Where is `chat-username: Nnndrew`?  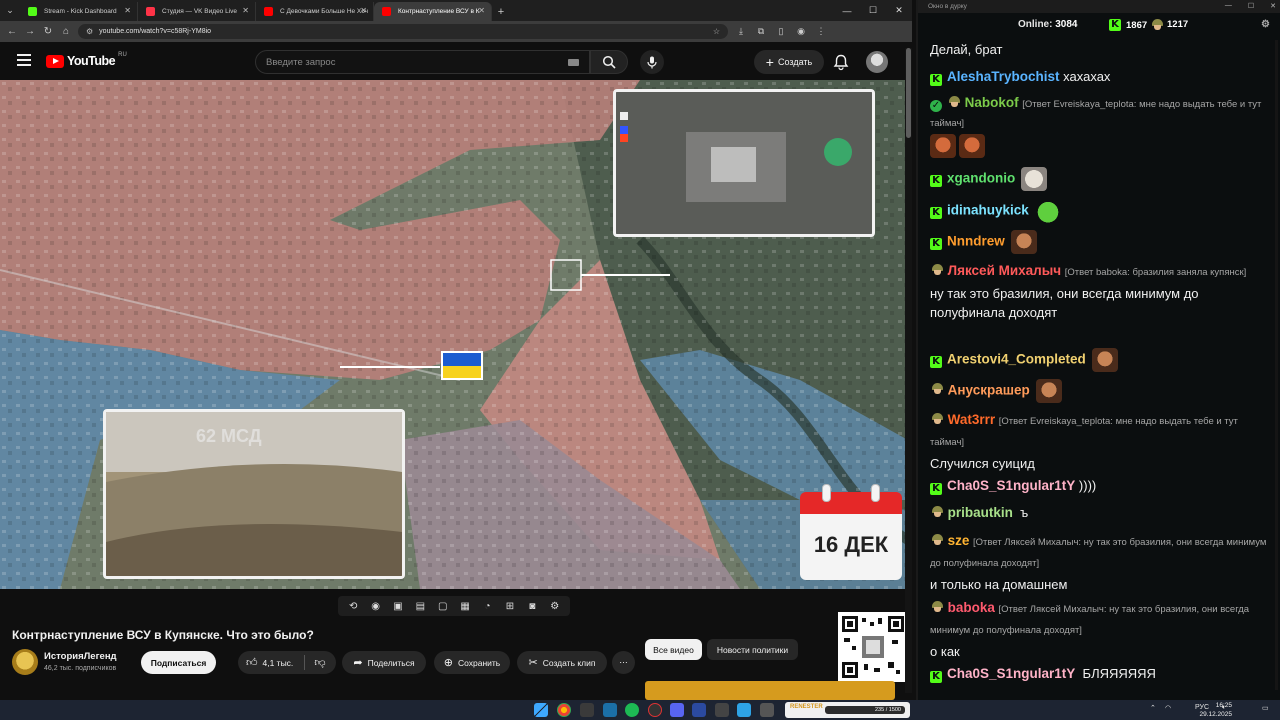 chat-username: Nnndrew is located at coordinates (976, 240).